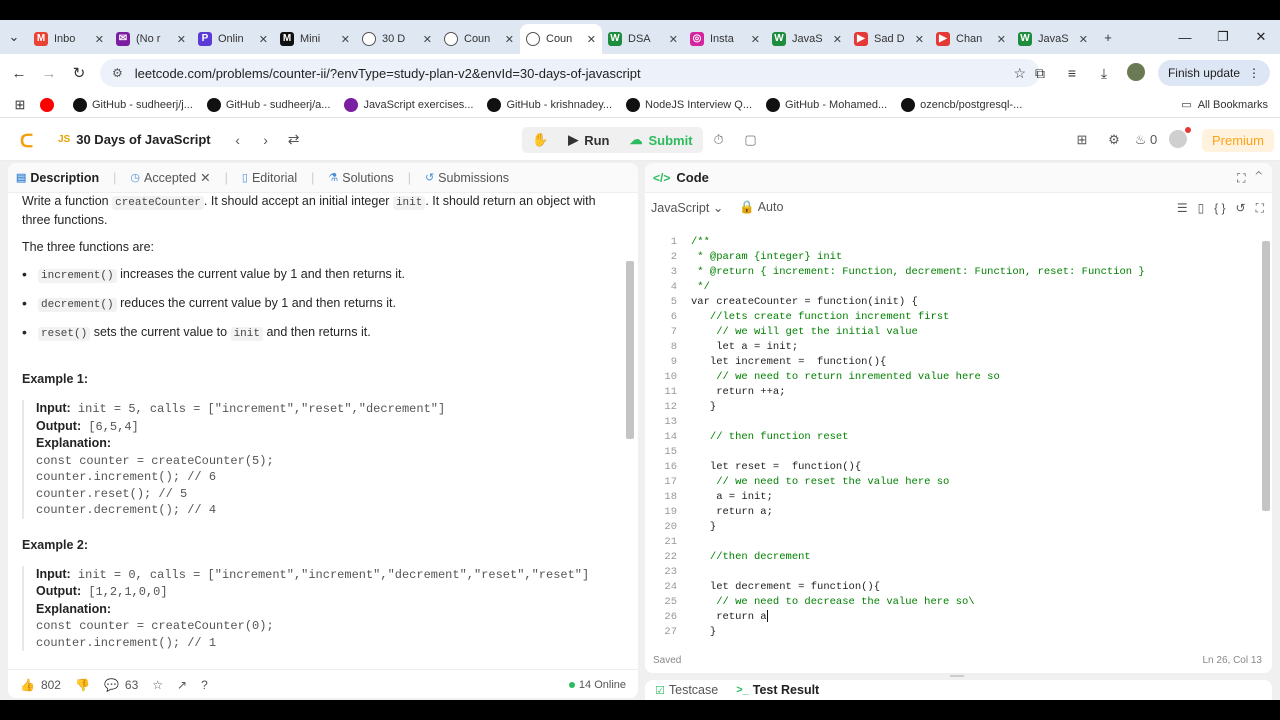  Describe the element at coordinates (1108, 37) in the screenshot. I see `new-tab-button: +` at that location.